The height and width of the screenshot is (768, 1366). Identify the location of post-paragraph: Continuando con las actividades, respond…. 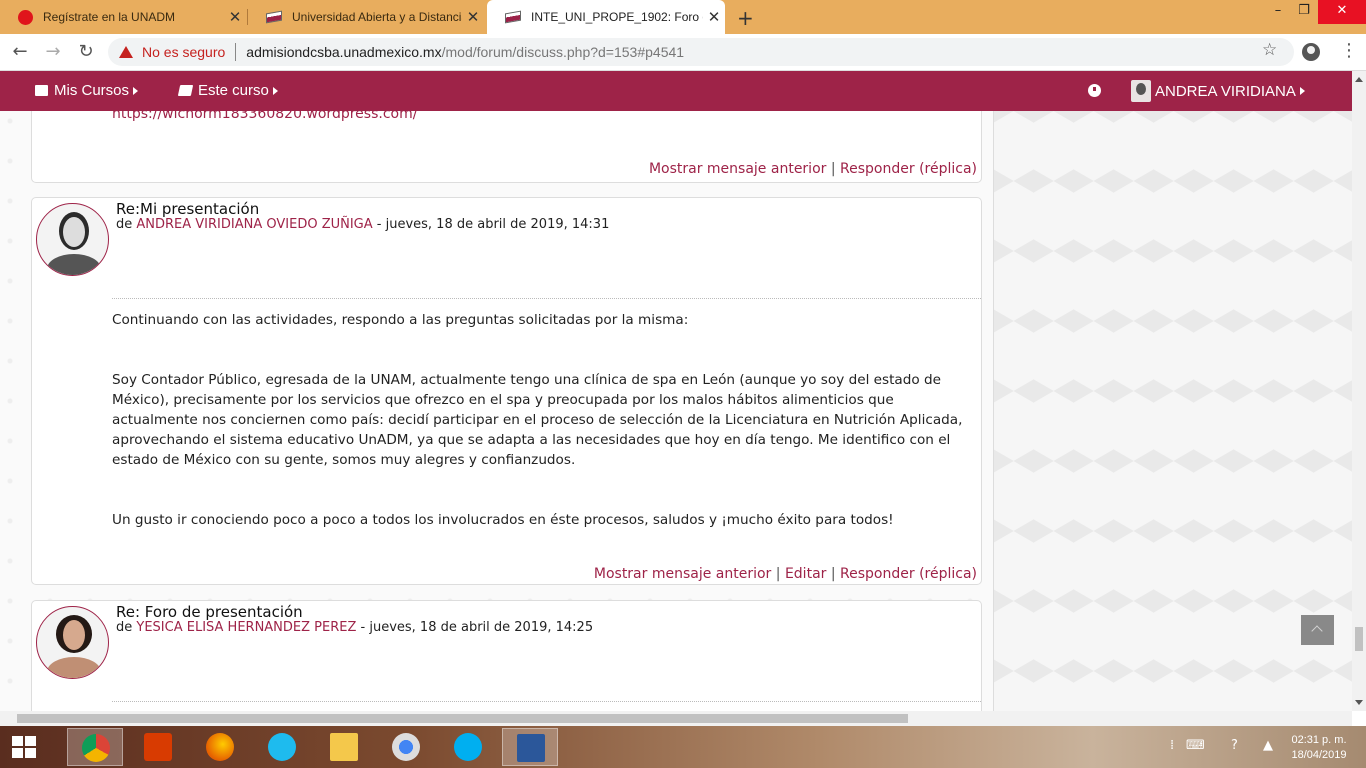
(400, 320).